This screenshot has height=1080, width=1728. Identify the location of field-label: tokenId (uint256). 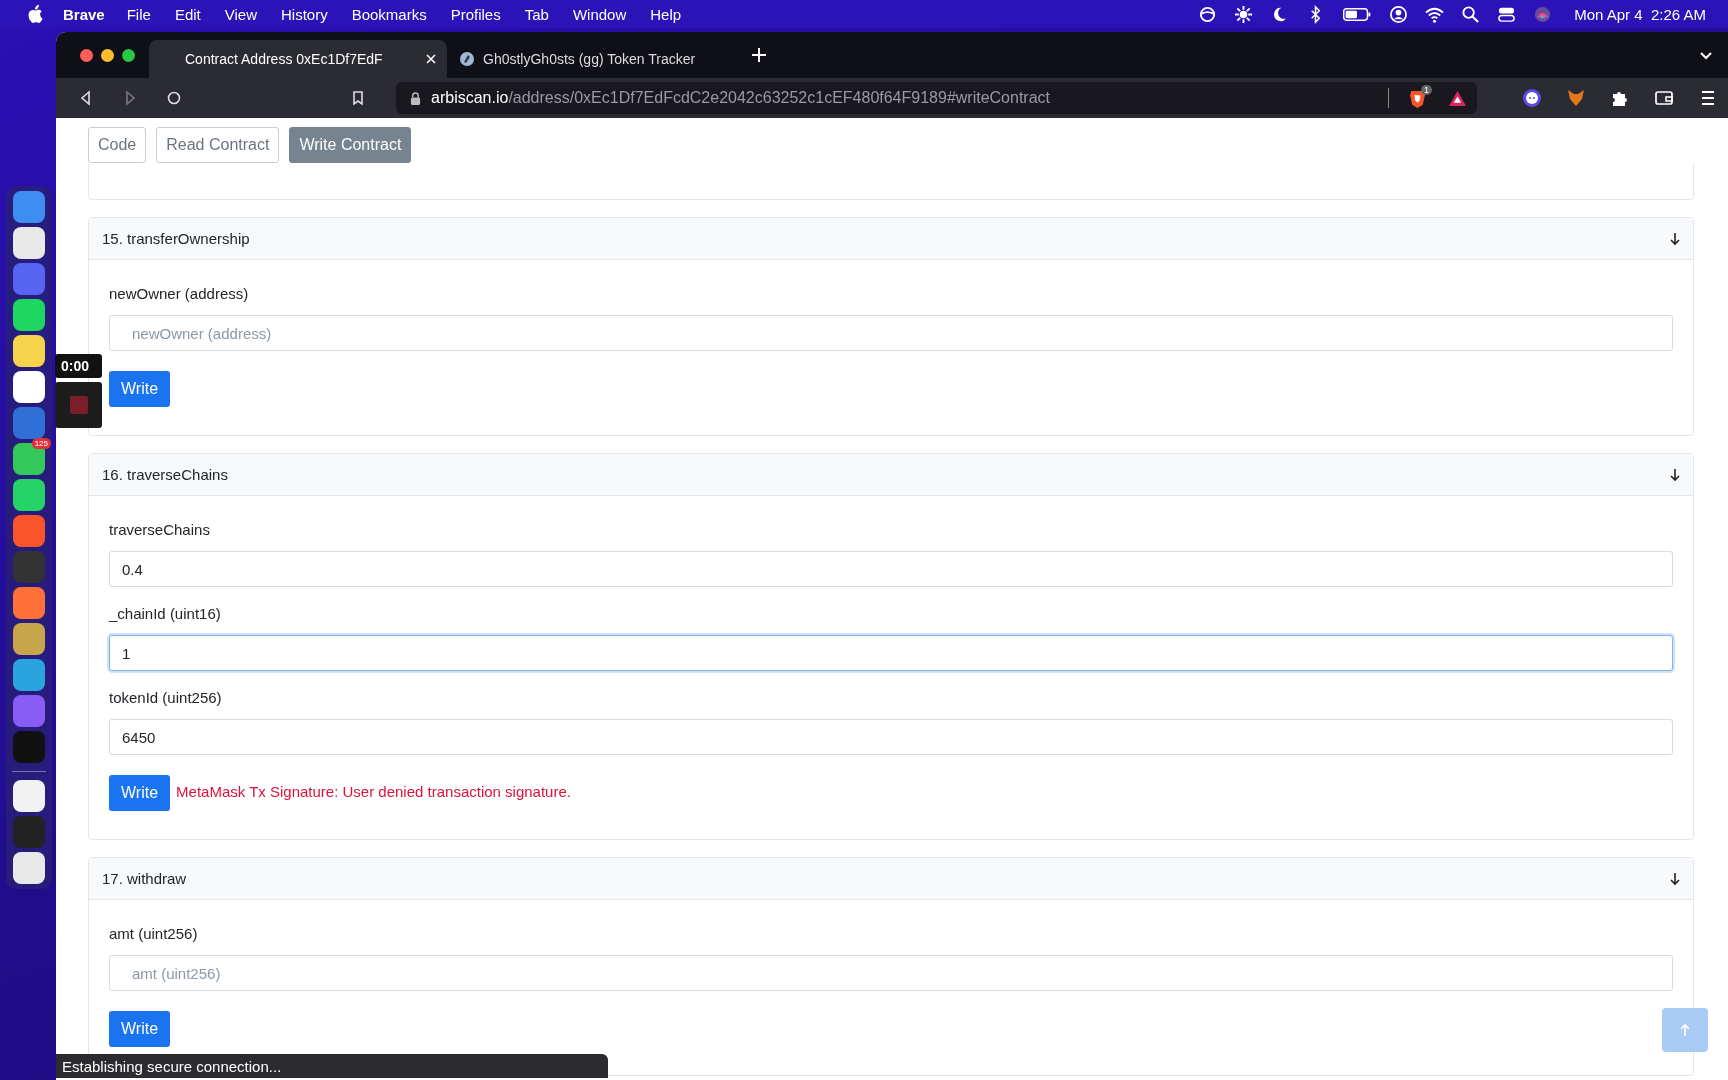
(166, 697).